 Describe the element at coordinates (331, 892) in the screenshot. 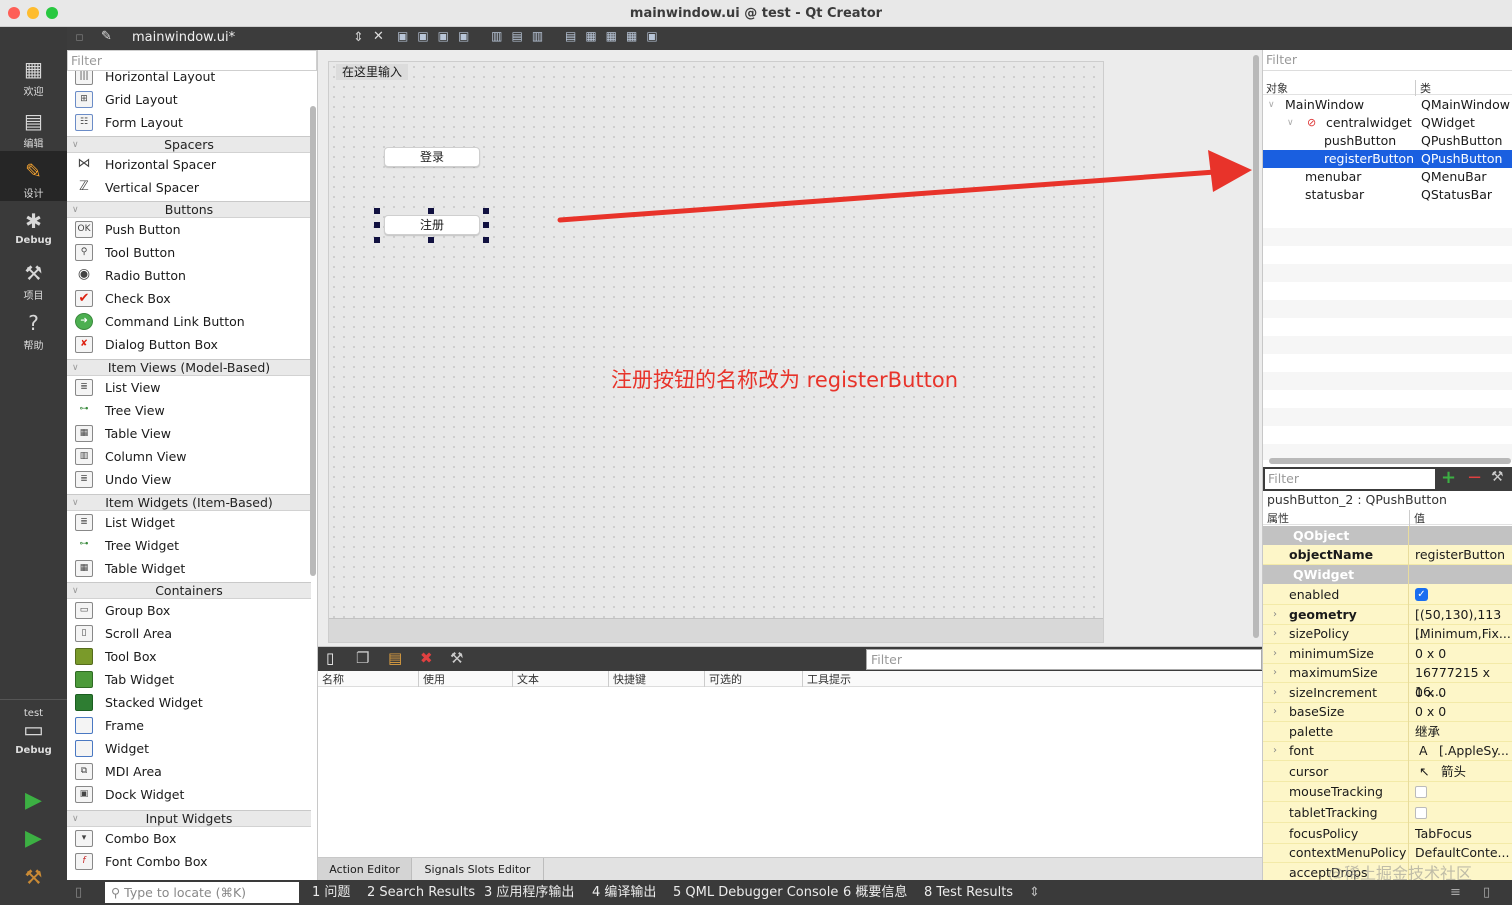

I see `pane-issues: 1 问题` at that location.